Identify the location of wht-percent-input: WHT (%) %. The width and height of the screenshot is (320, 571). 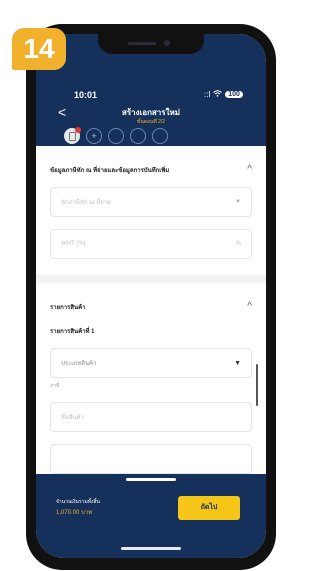
(151, 244).